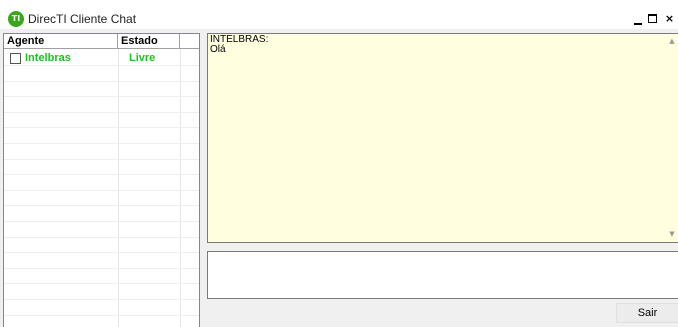  Describe the element at coordinates (672, 234) in the screenshot. I see `scroll-down-icon: ▼` at that location.